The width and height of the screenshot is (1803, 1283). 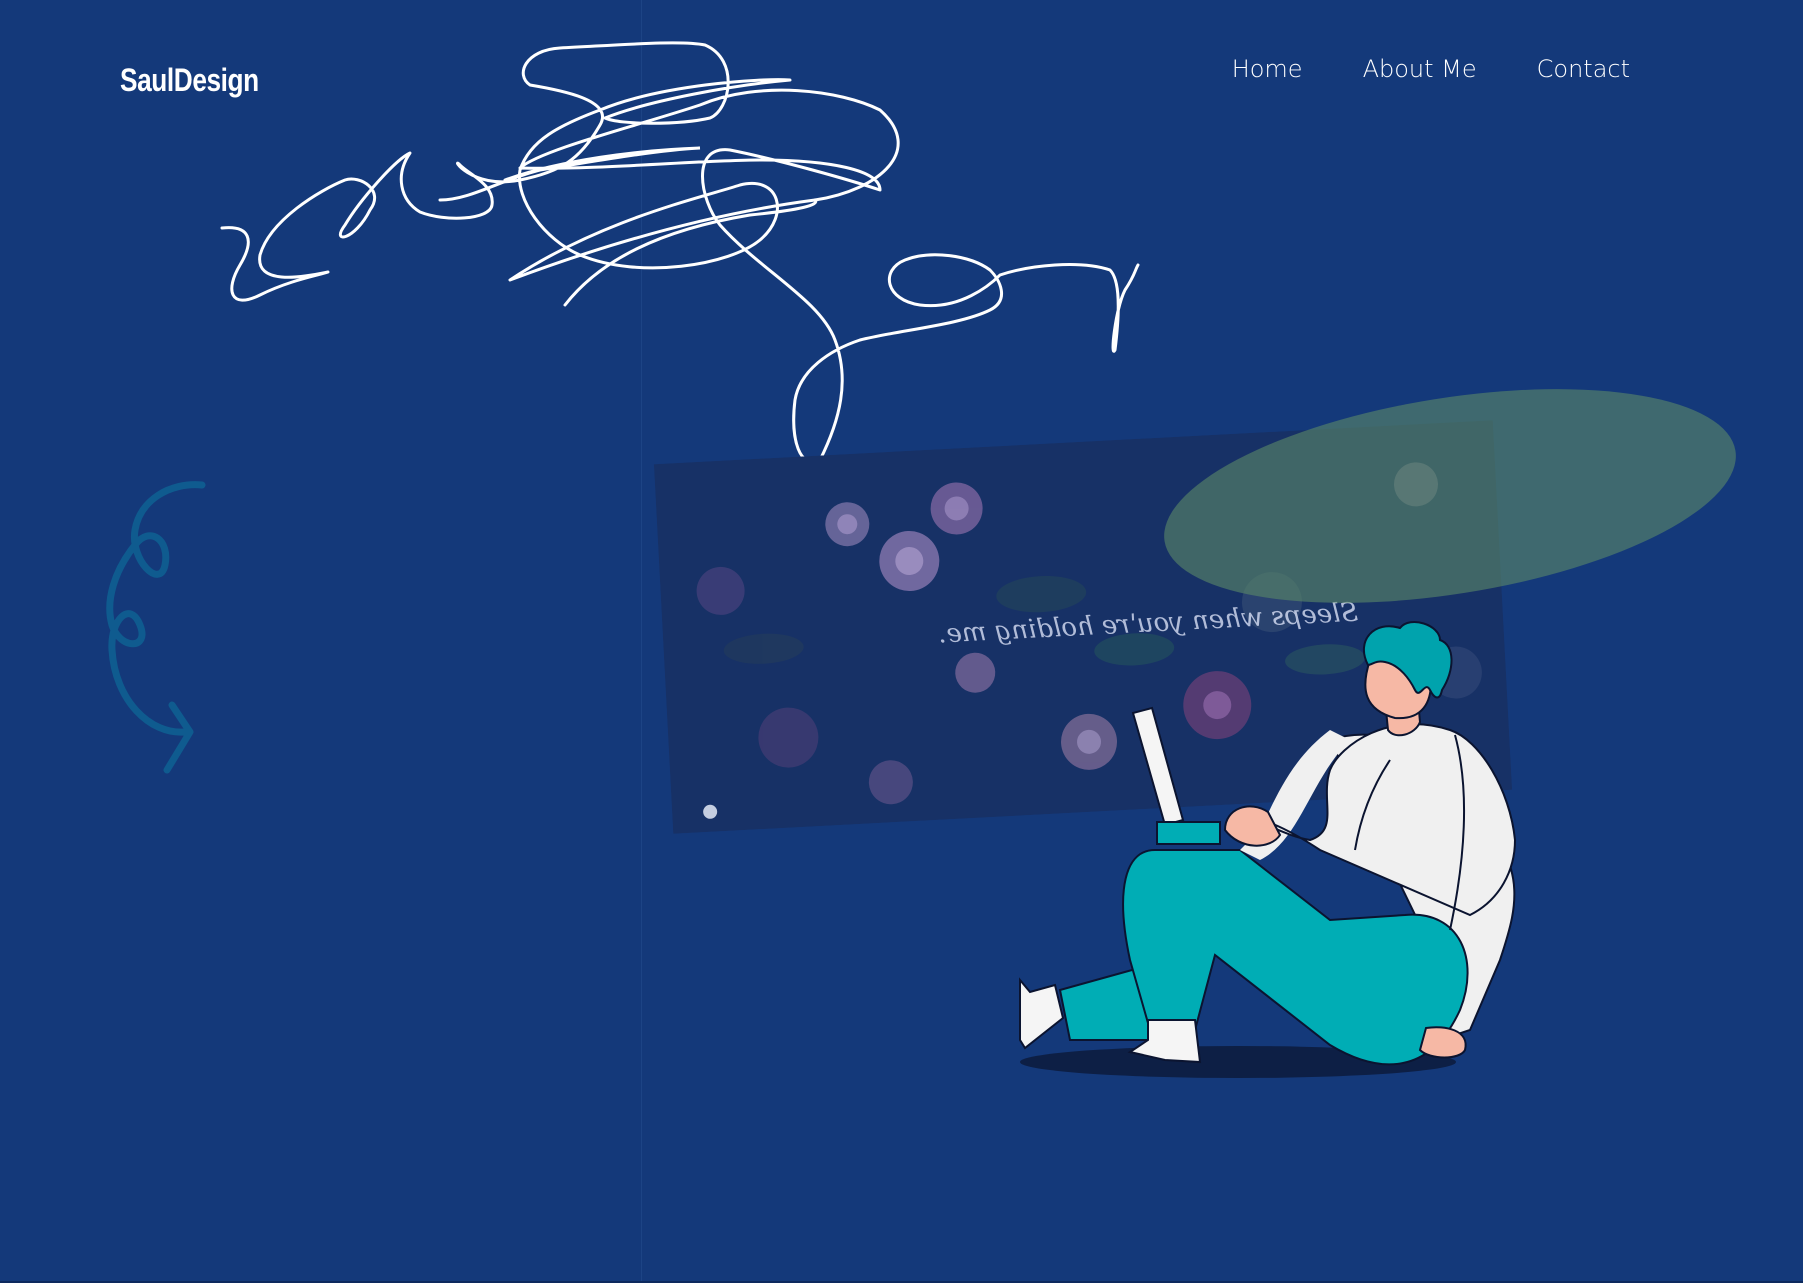 What do you see at coordinates (1268, 849) in the screenshot?
I see `person-with-laptop-illustration` at bounding box center [1268, 849].